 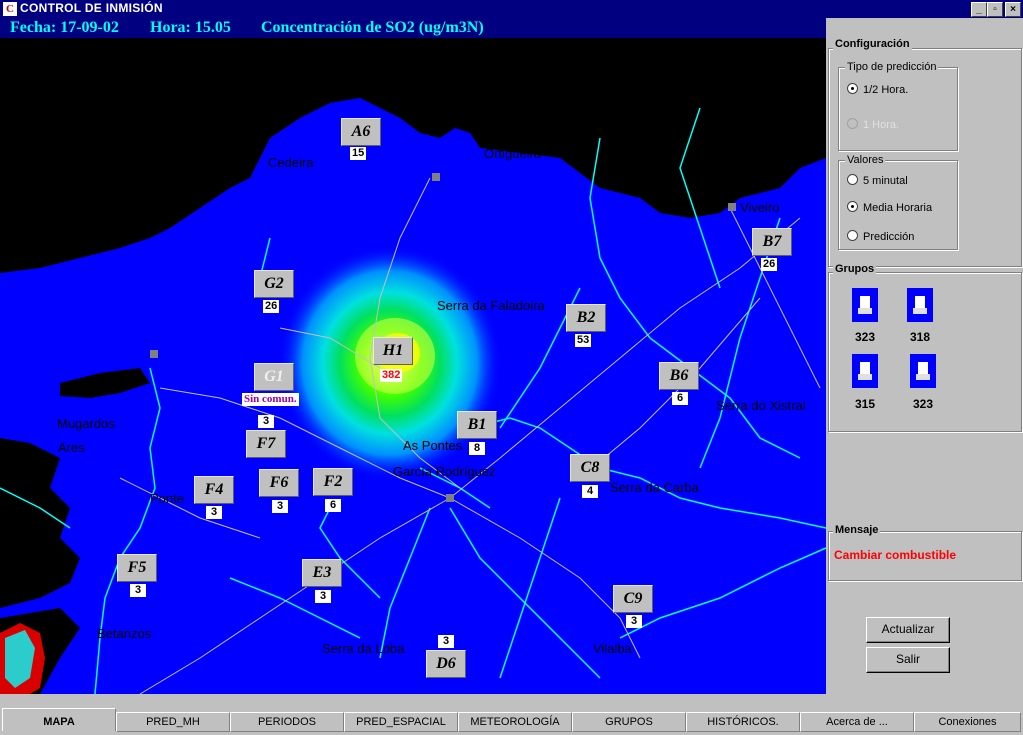 What do you see at coordinates (908, 630) in the screenshot?
I see `update-button: Actualizar` at bounding box center [908, 630].